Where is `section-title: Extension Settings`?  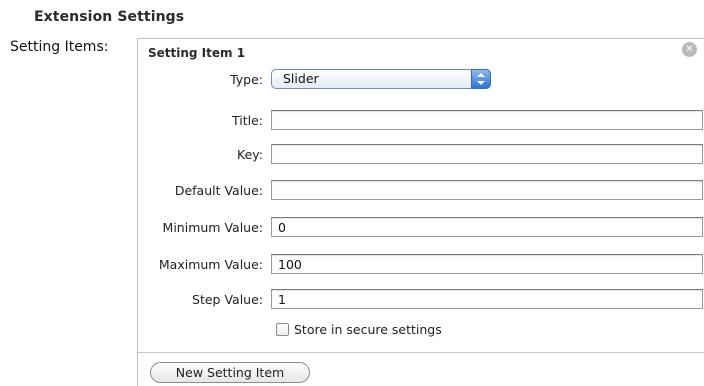 section-title: Extension Settings is located at coordinates (109, 17).